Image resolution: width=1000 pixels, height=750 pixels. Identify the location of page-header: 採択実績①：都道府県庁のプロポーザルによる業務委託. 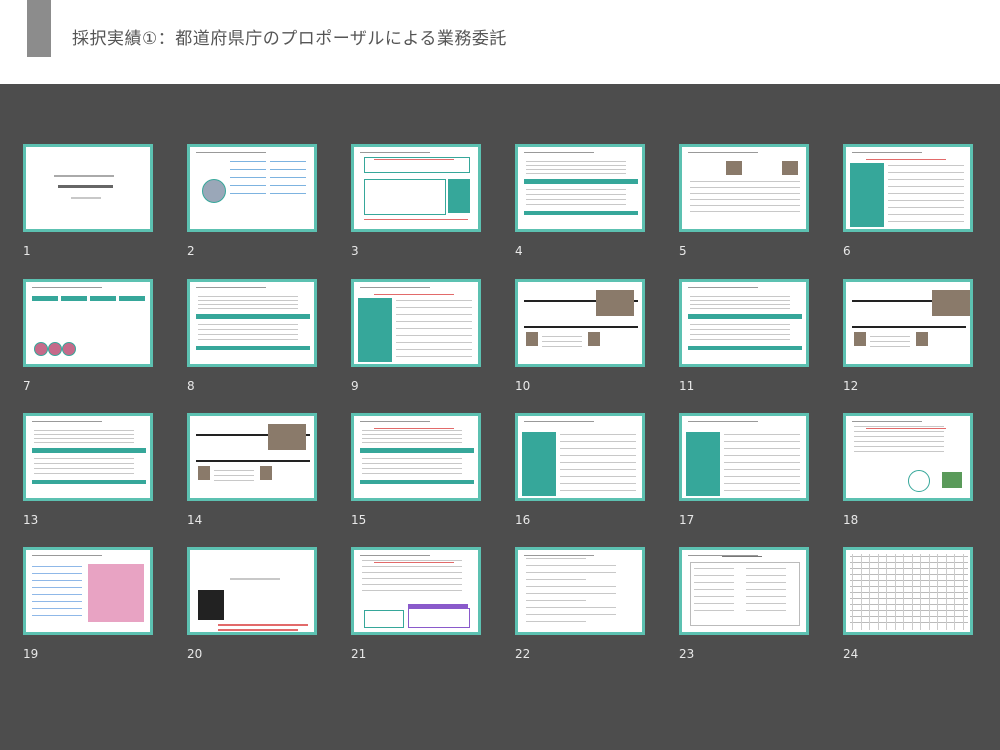
(500, 42).